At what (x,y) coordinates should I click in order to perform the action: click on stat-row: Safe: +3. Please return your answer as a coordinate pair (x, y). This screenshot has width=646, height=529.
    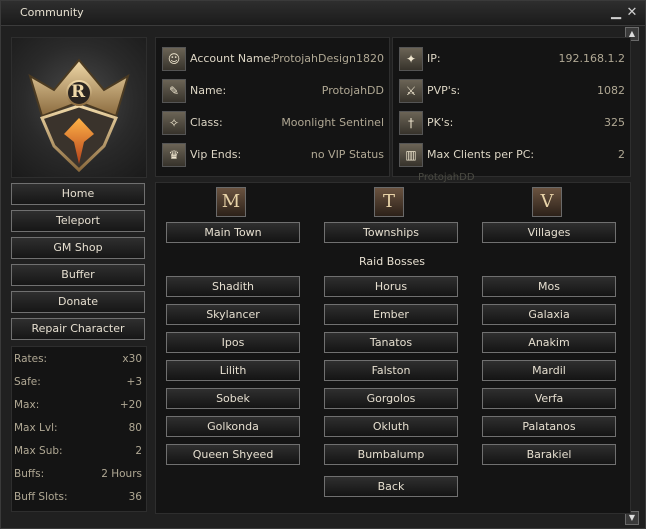
    Looking at the image, I should click on (78, 384).